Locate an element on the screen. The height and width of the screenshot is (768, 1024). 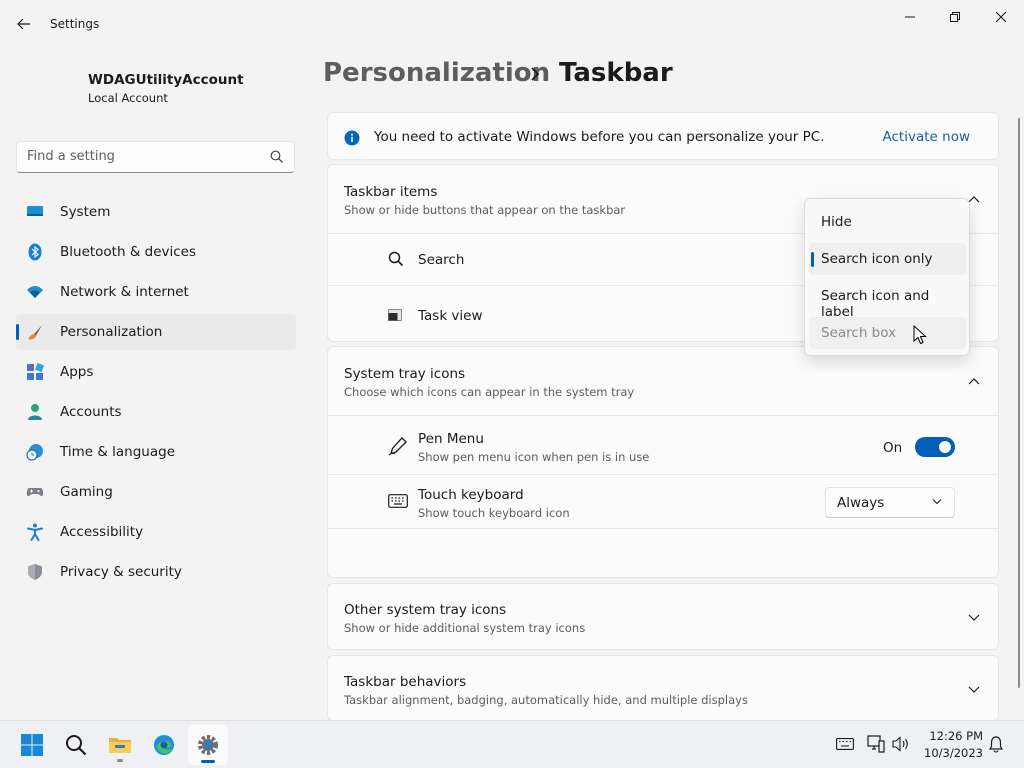
sidebar-item-label: Privacy & security is located at coordinates (121, 572).